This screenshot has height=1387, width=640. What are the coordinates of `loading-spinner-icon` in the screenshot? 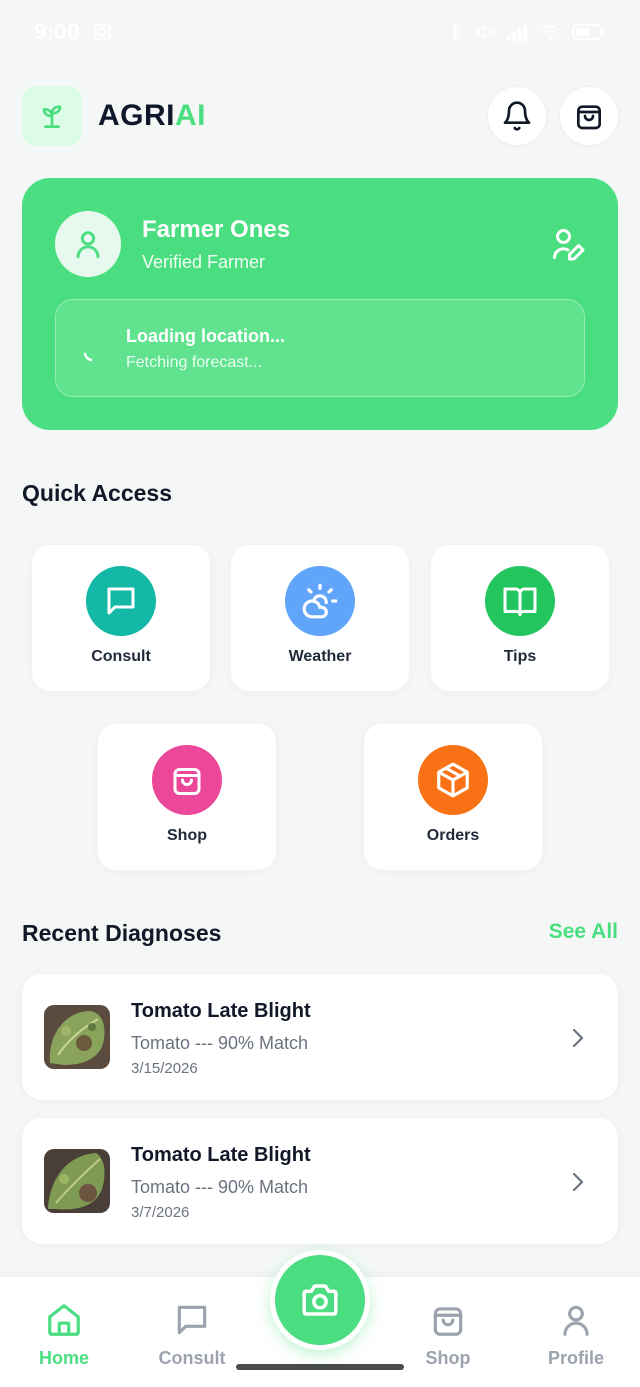 It's located at (88, 357).